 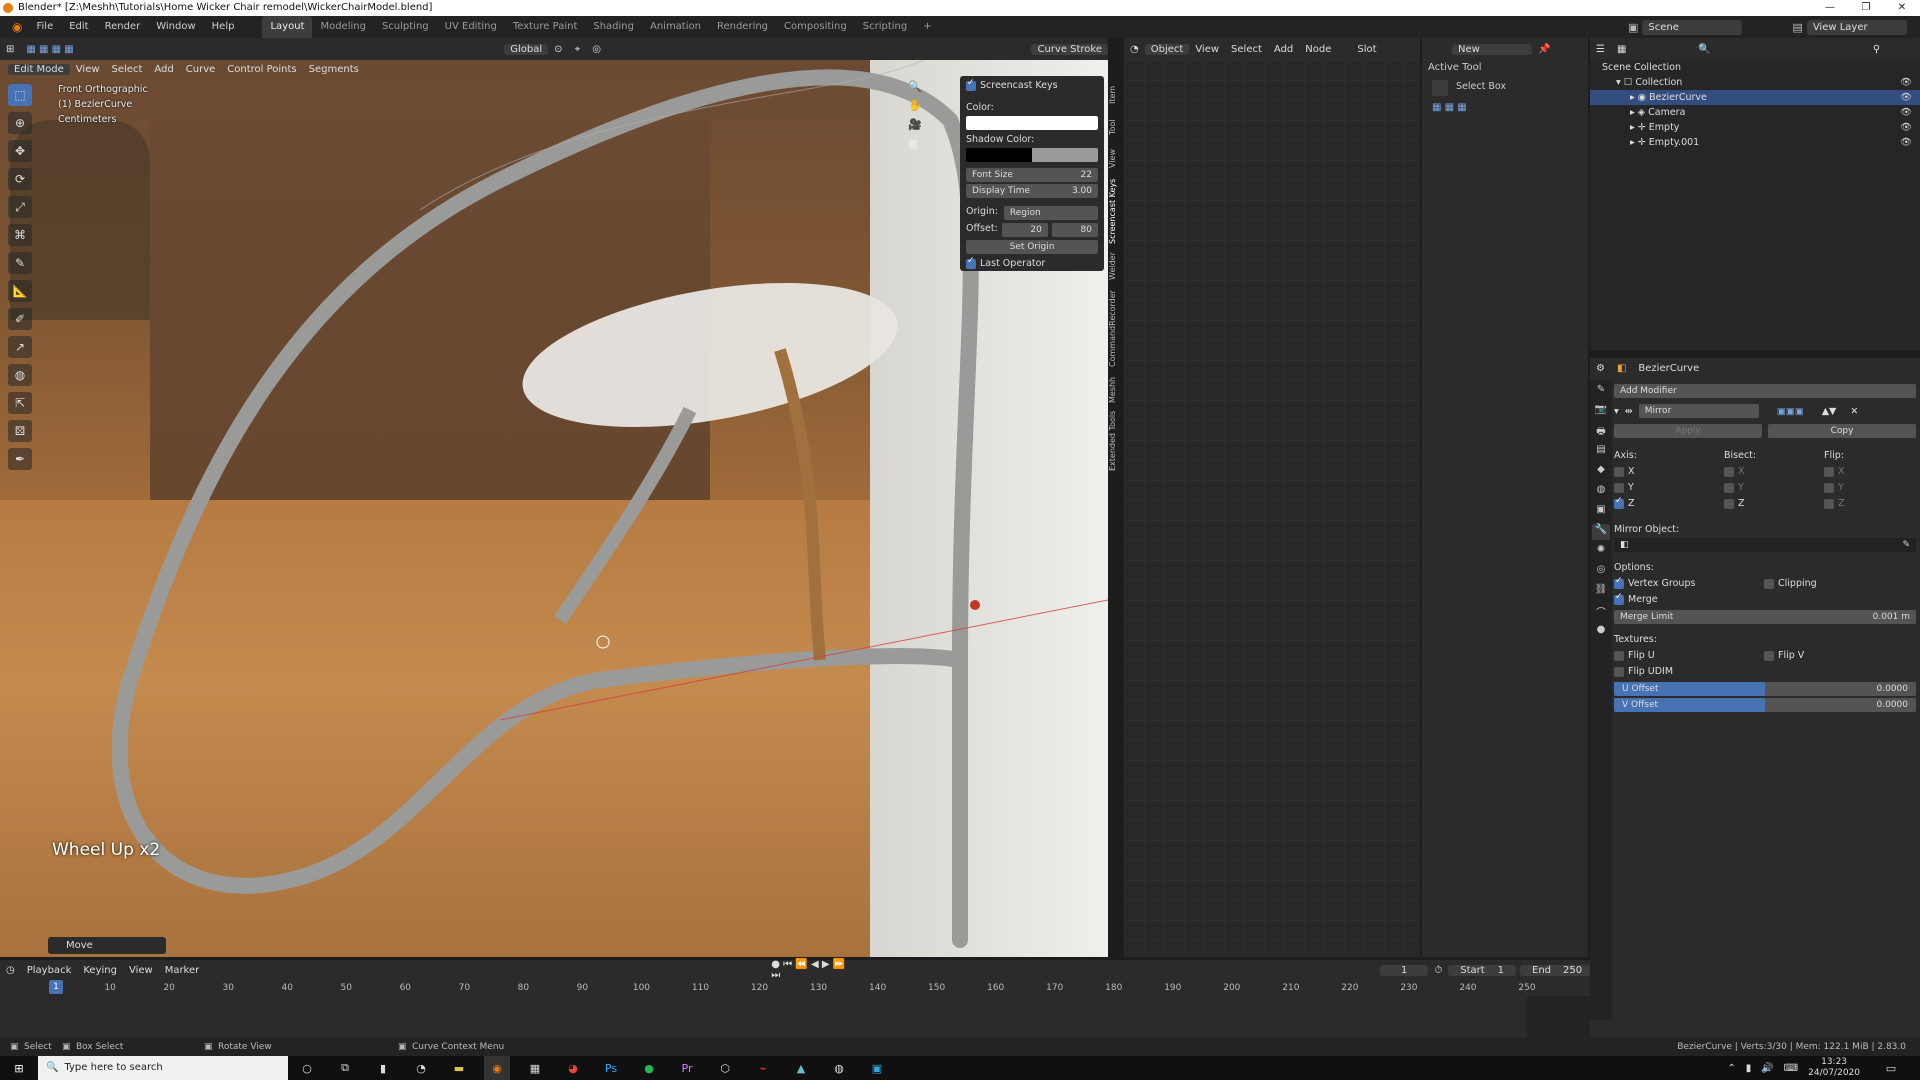 I want to click on tab-layout: Layout, so click(x=287, y=27).